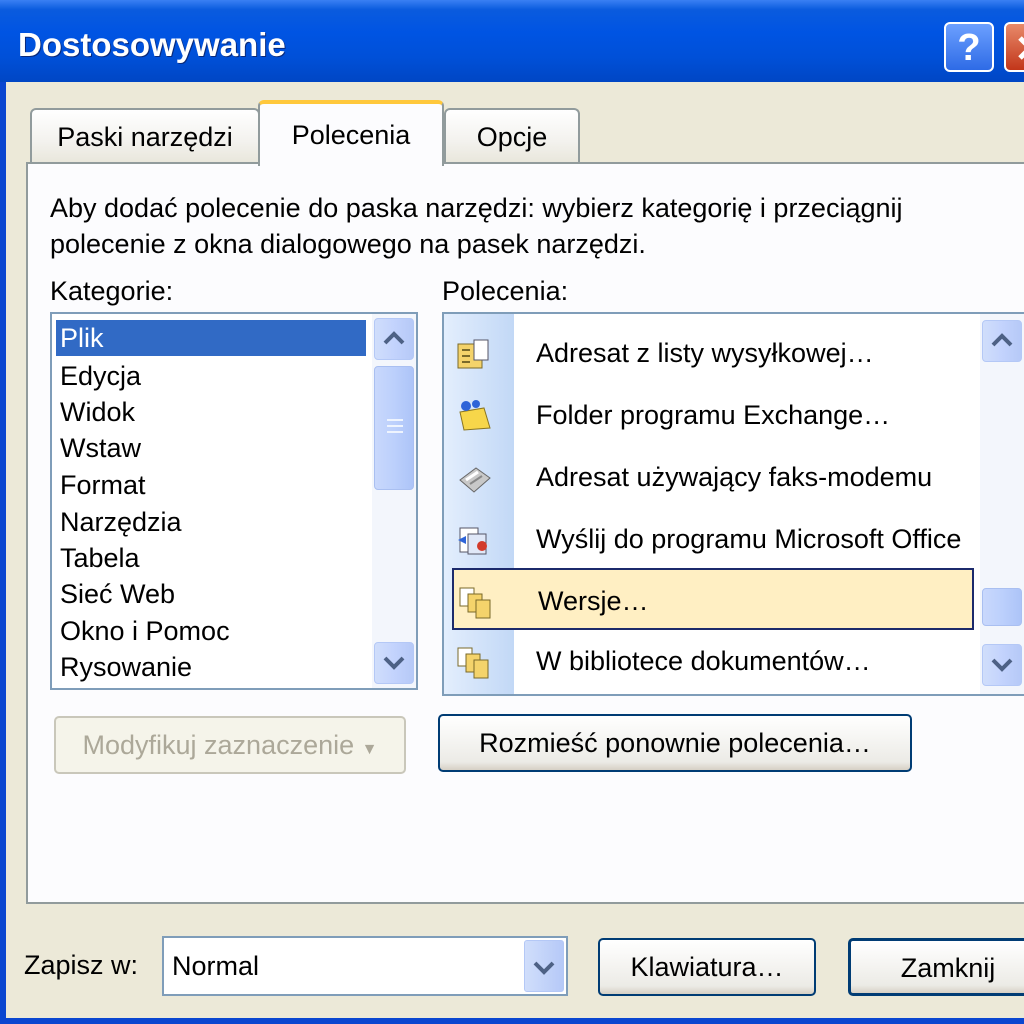  Describe the element at coordinates (936, 967) in the screenshot. I see `close-button: Zamknij` at that location.